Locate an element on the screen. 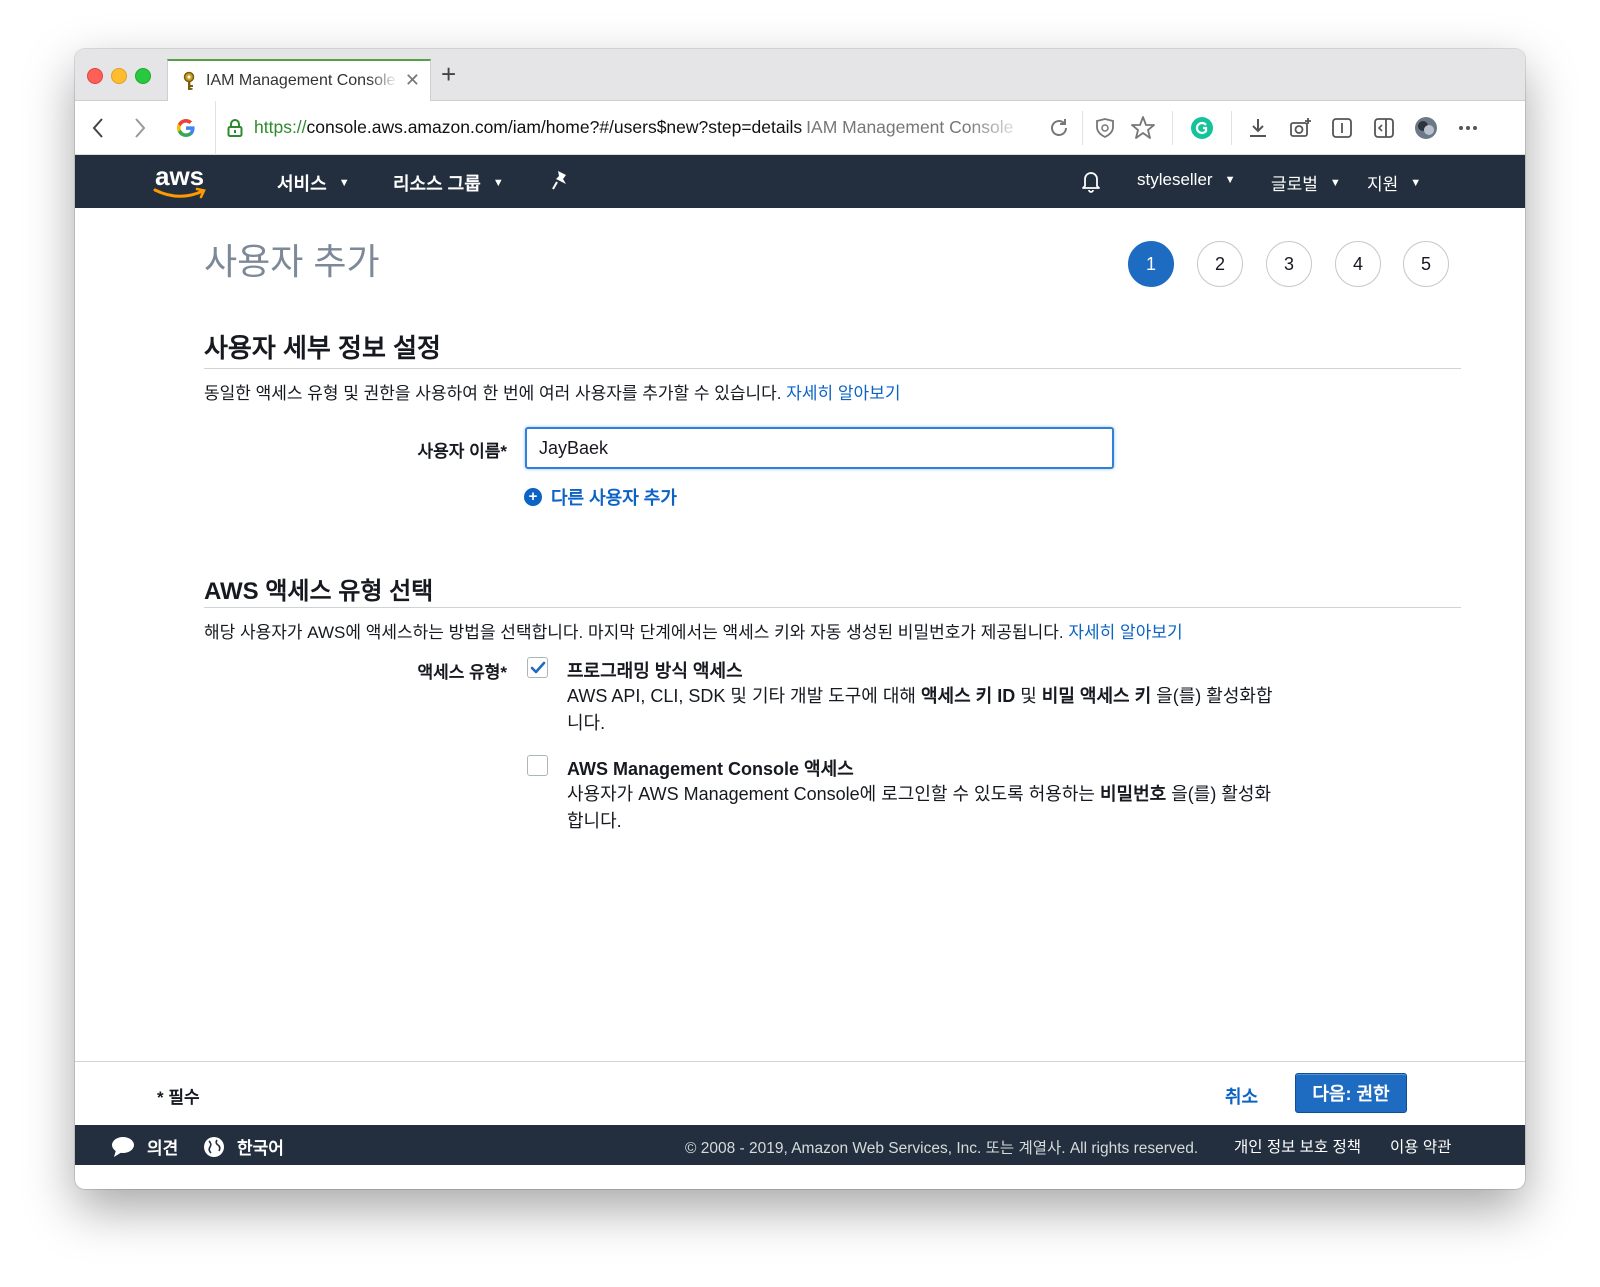 This screenshot has width=1600, height=1287. step-4: 4 is located at coordinates (1358, 264).